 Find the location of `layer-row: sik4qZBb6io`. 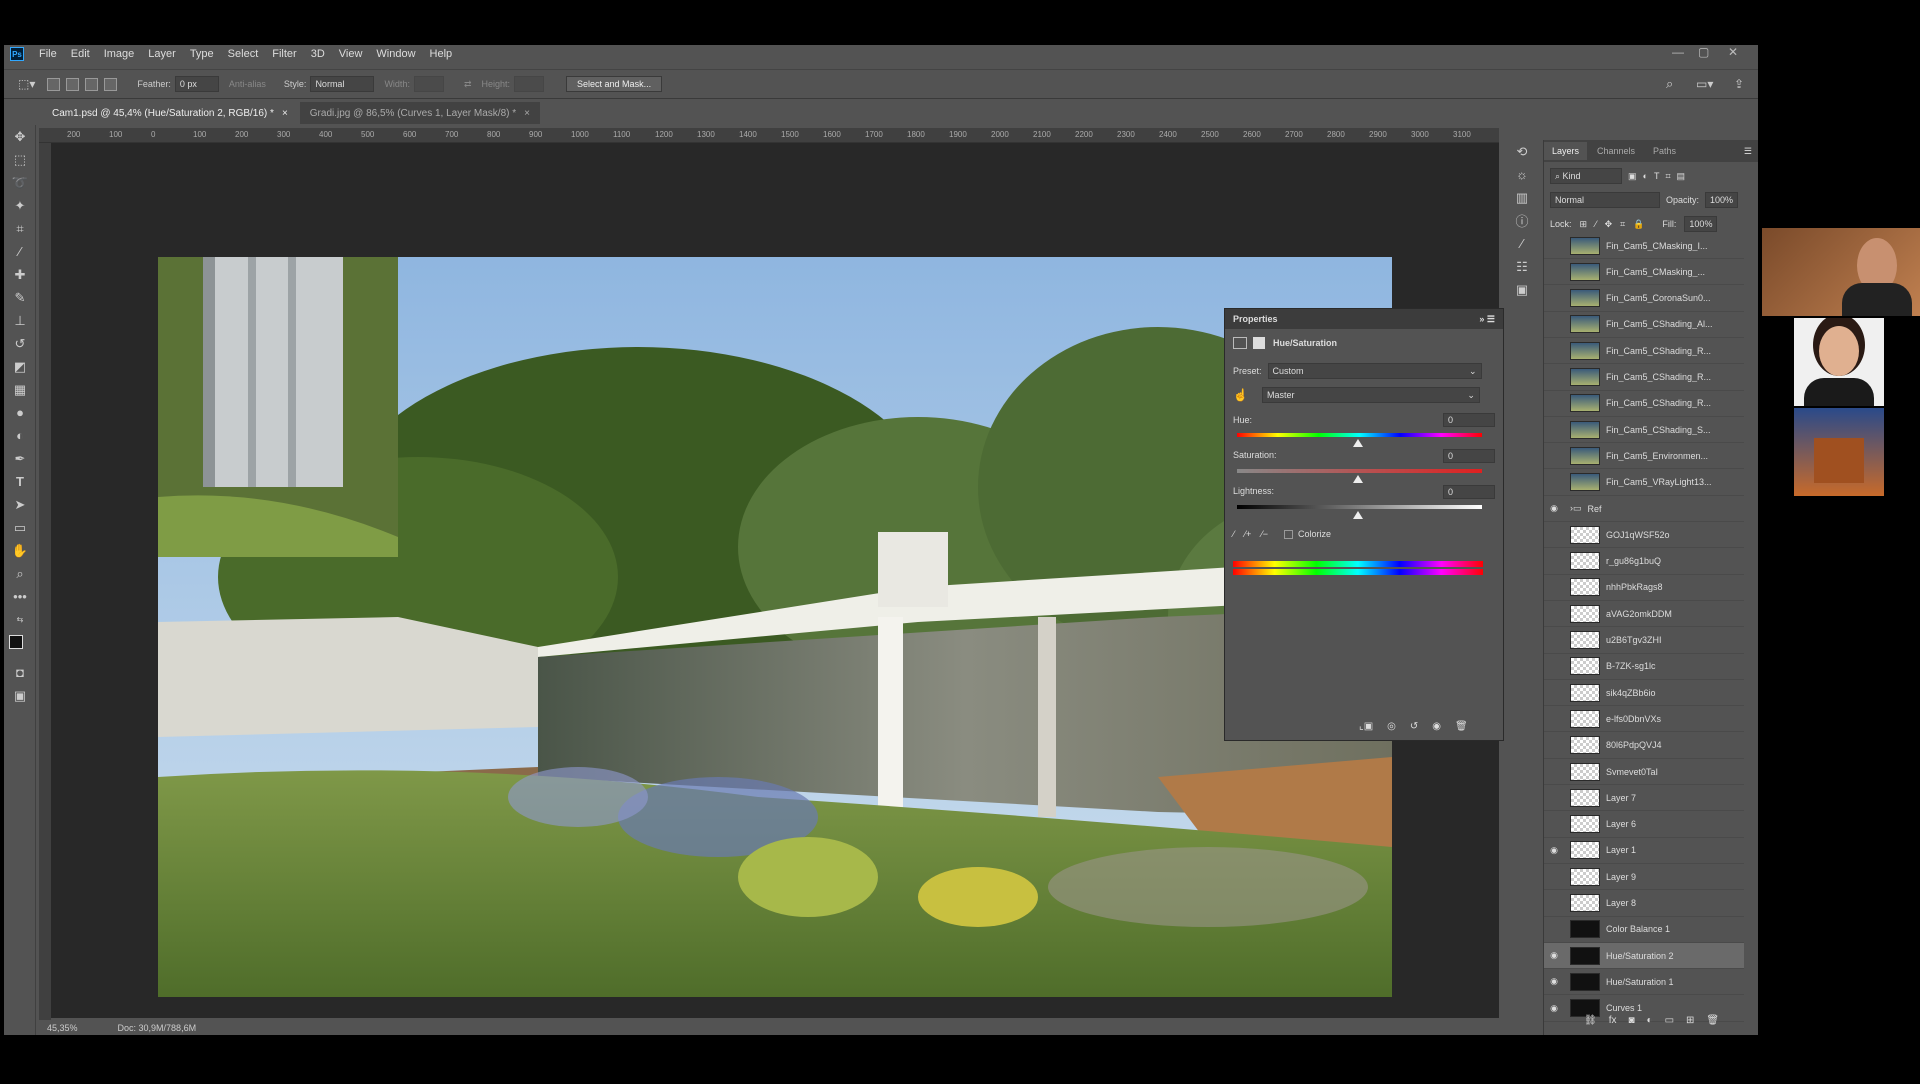

layer-row: sik4qZBb6io is located at coordinates (1644, 693).